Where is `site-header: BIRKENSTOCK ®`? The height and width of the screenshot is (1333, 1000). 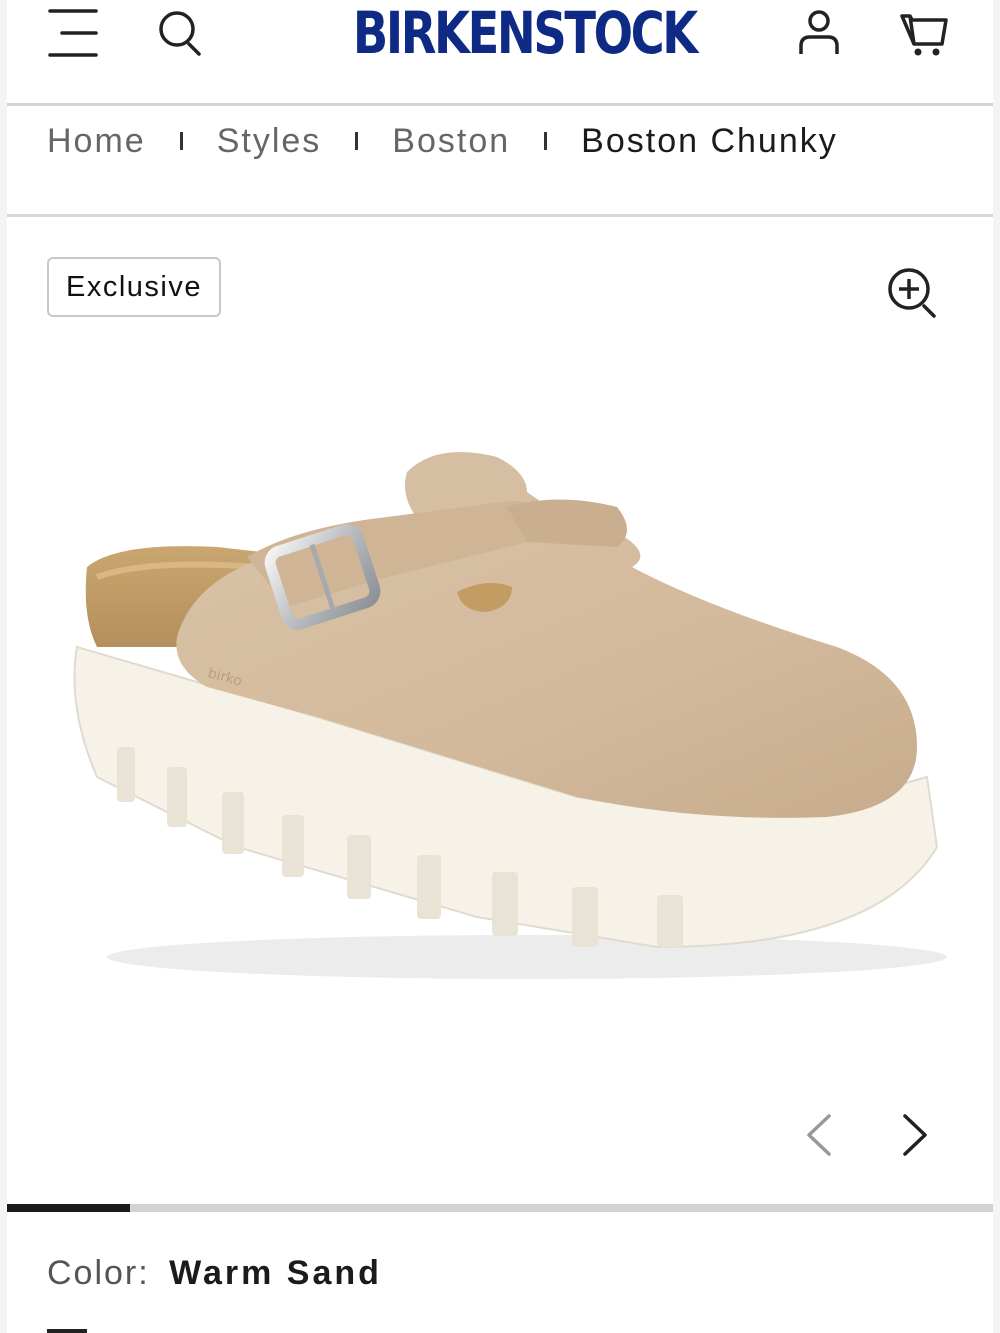 site-header: BIRKENSTOCK ® is located at coordinates (500, 52).